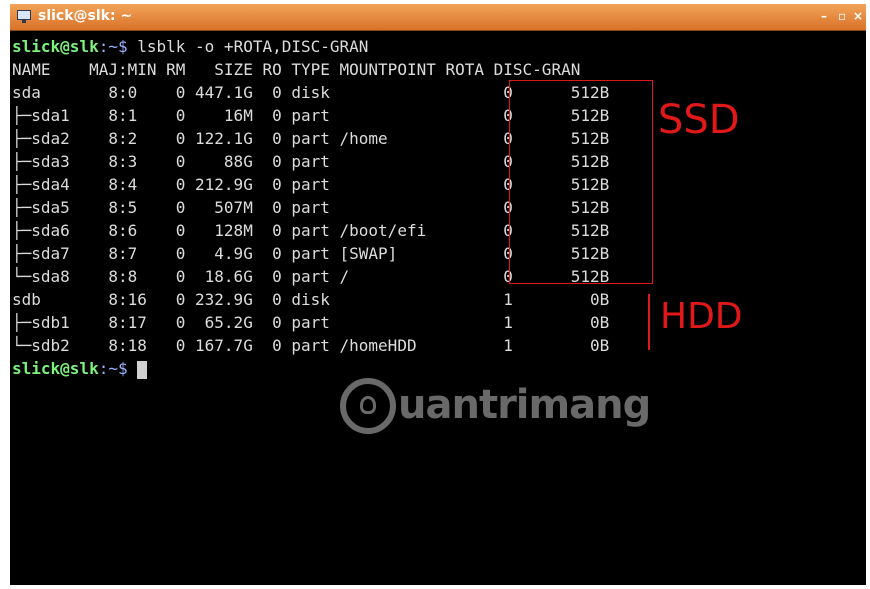 Image resolution: width=870 pixels, height=589 pixels. Describe the element at coordinates (699, 120) in the screenshot. I see `ssd-annotation: SSD` at that location.